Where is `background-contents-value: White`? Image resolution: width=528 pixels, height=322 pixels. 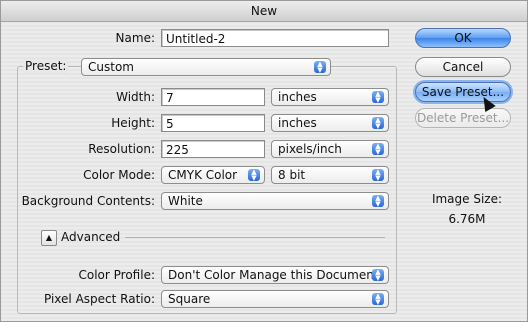
background-contents-value: White is located at coordinates (185, 201).